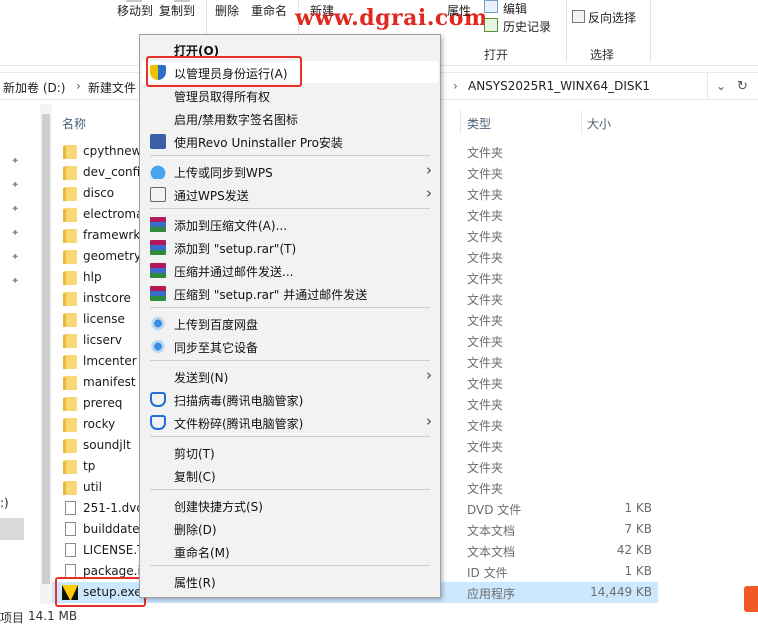 This screenshot has width=758, height=627. Describe the element at coordinates (290, 528) in the screenshot. I see `menu-item-delete: 删除(D)` at that location.